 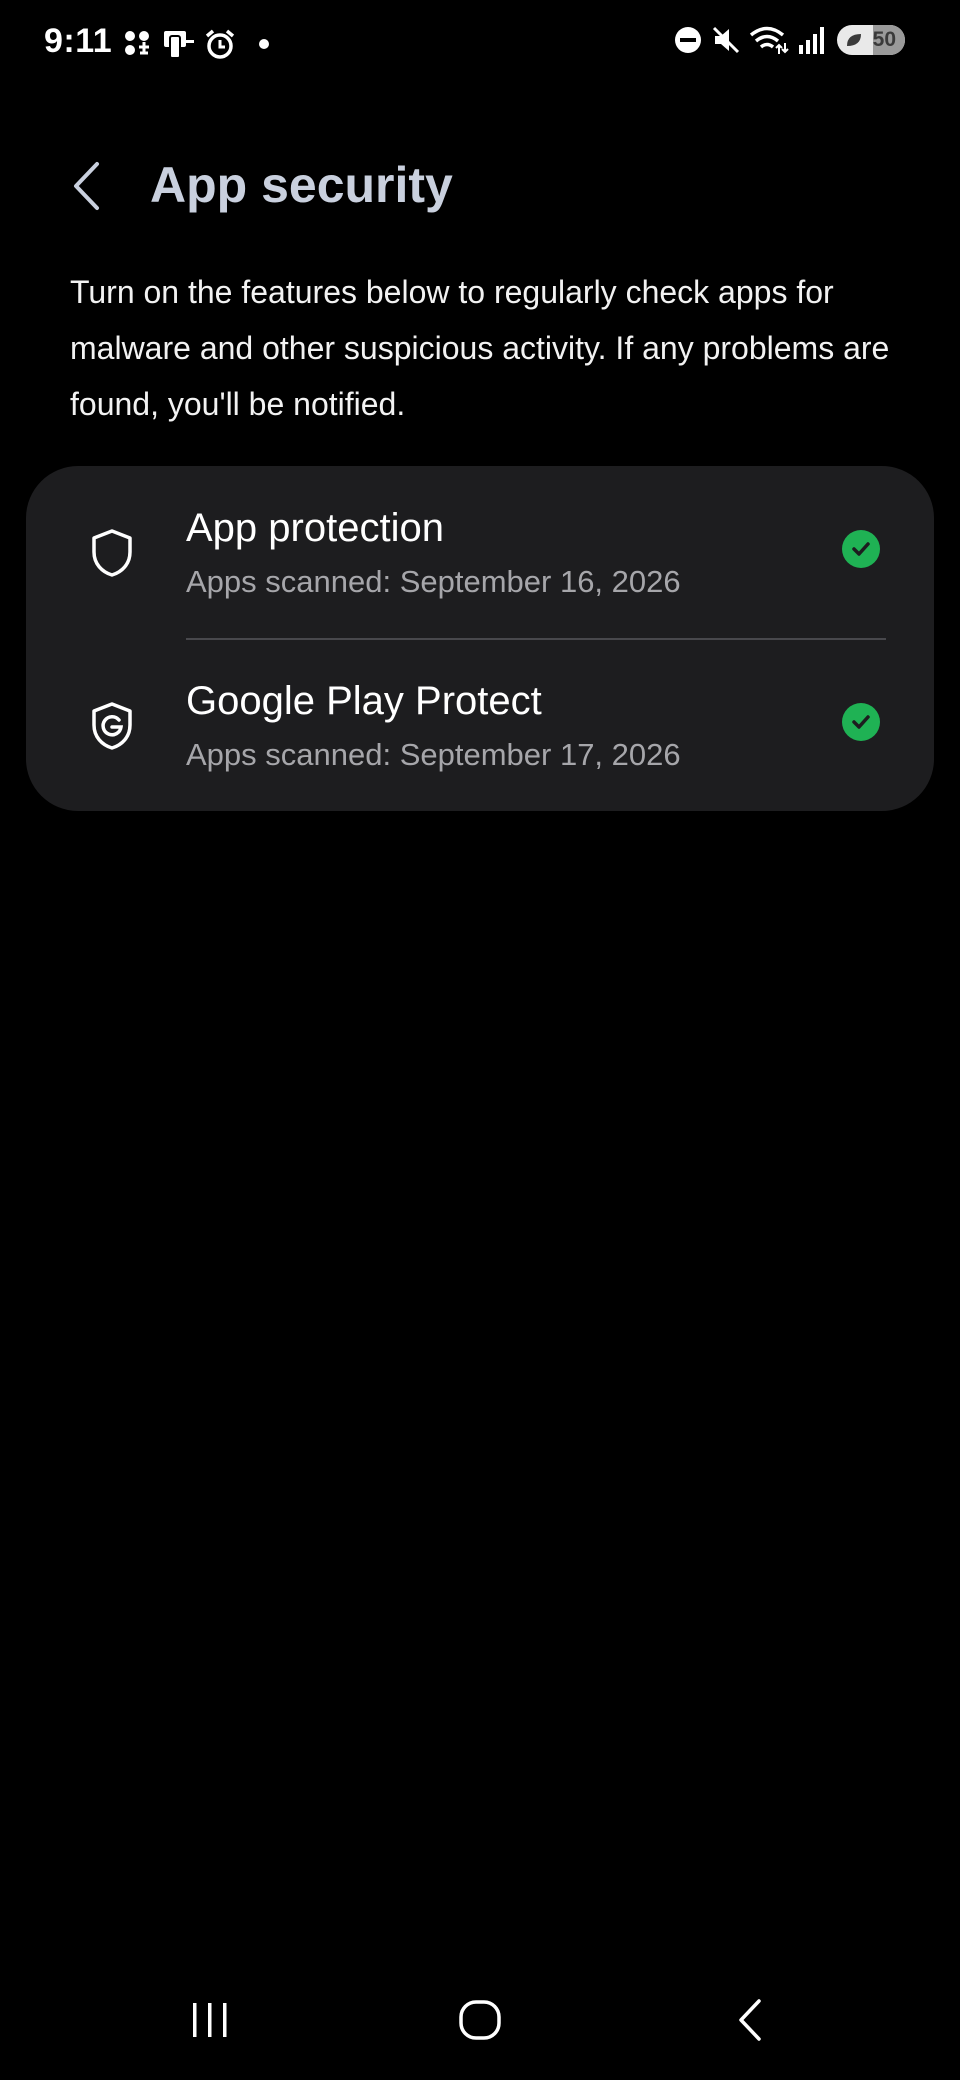 What do you see at coordinates (854, 40) in the screenshot?
I see `power-saving-leaf-icon` at bounding box center [854, 40].